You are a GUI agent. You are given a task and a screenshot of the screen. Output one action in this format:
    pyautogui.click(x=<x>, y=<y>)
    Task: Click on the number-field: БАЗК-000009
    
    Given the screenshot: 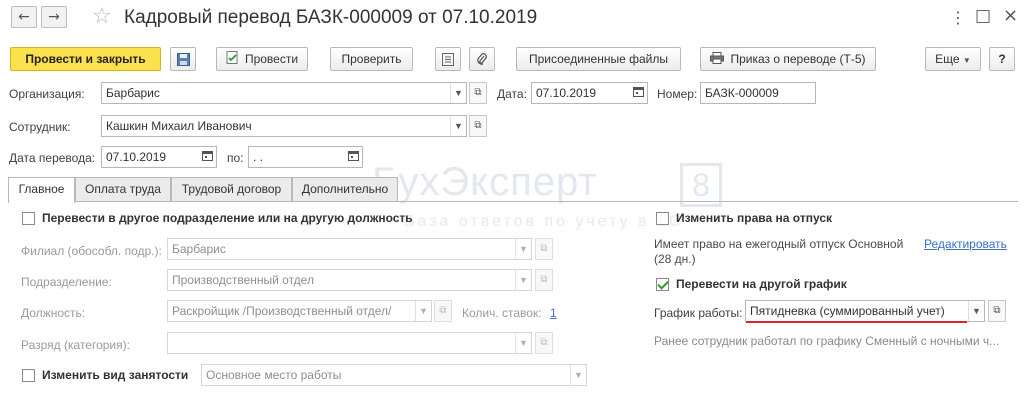 What is the action you would take?
    pyautogui.click(x=758, y=93)
    